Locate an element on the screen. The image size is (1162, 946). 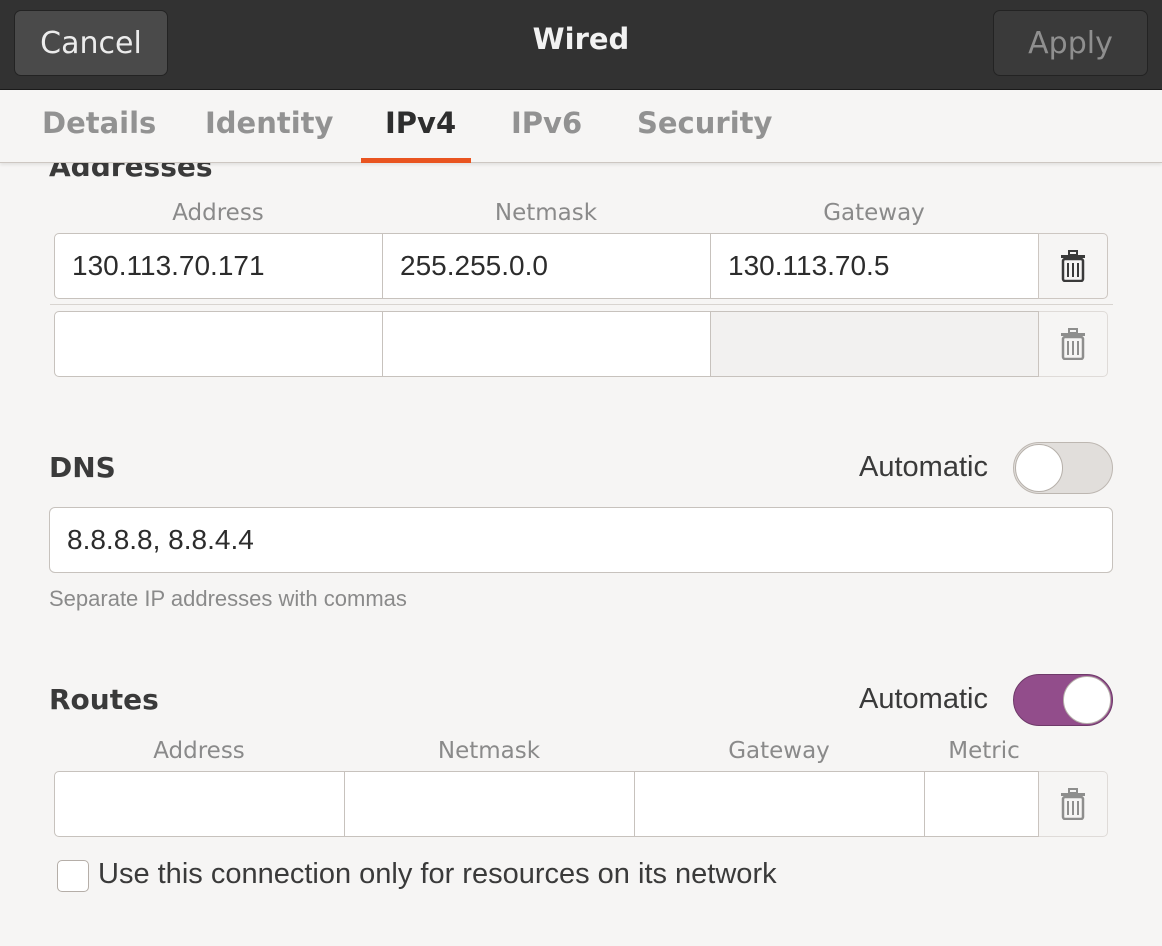
row-separator is located at coordinates (581, 304).